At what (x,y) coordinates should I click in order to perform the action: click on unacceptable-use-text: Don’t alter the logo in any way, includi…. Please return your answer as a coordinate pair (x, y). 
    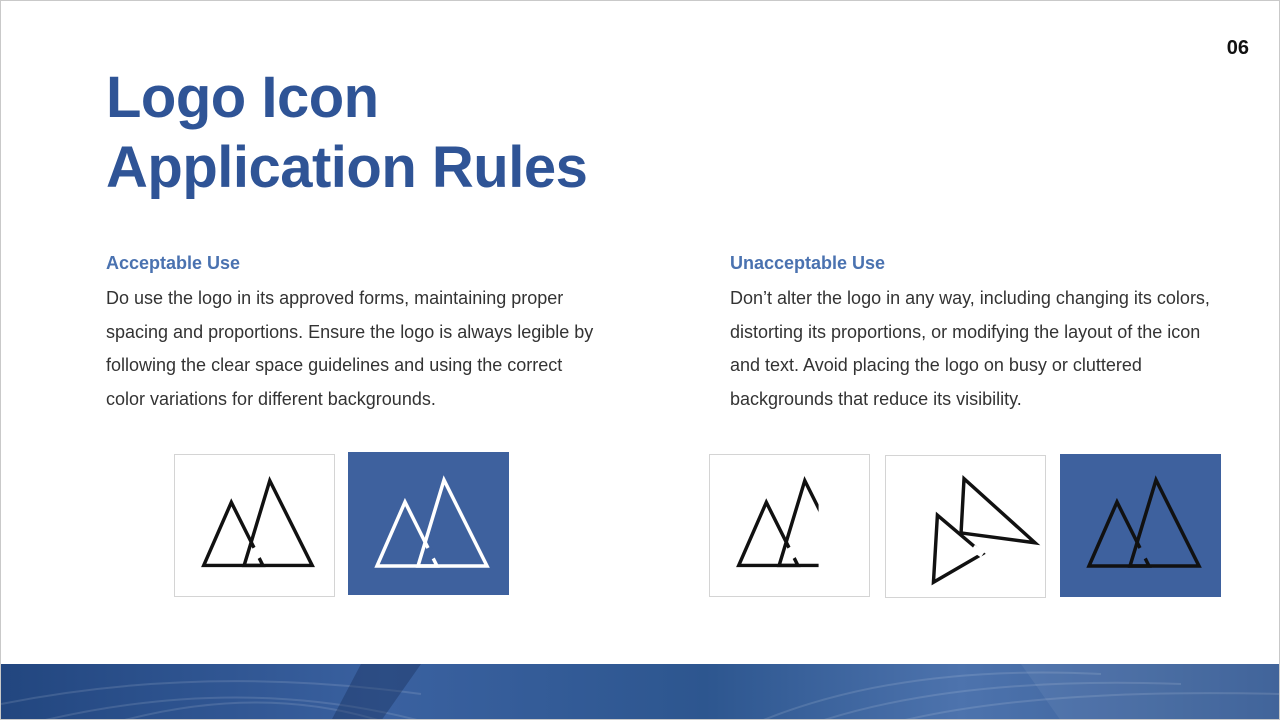
    Looking at the image, I should click on (970, 348).